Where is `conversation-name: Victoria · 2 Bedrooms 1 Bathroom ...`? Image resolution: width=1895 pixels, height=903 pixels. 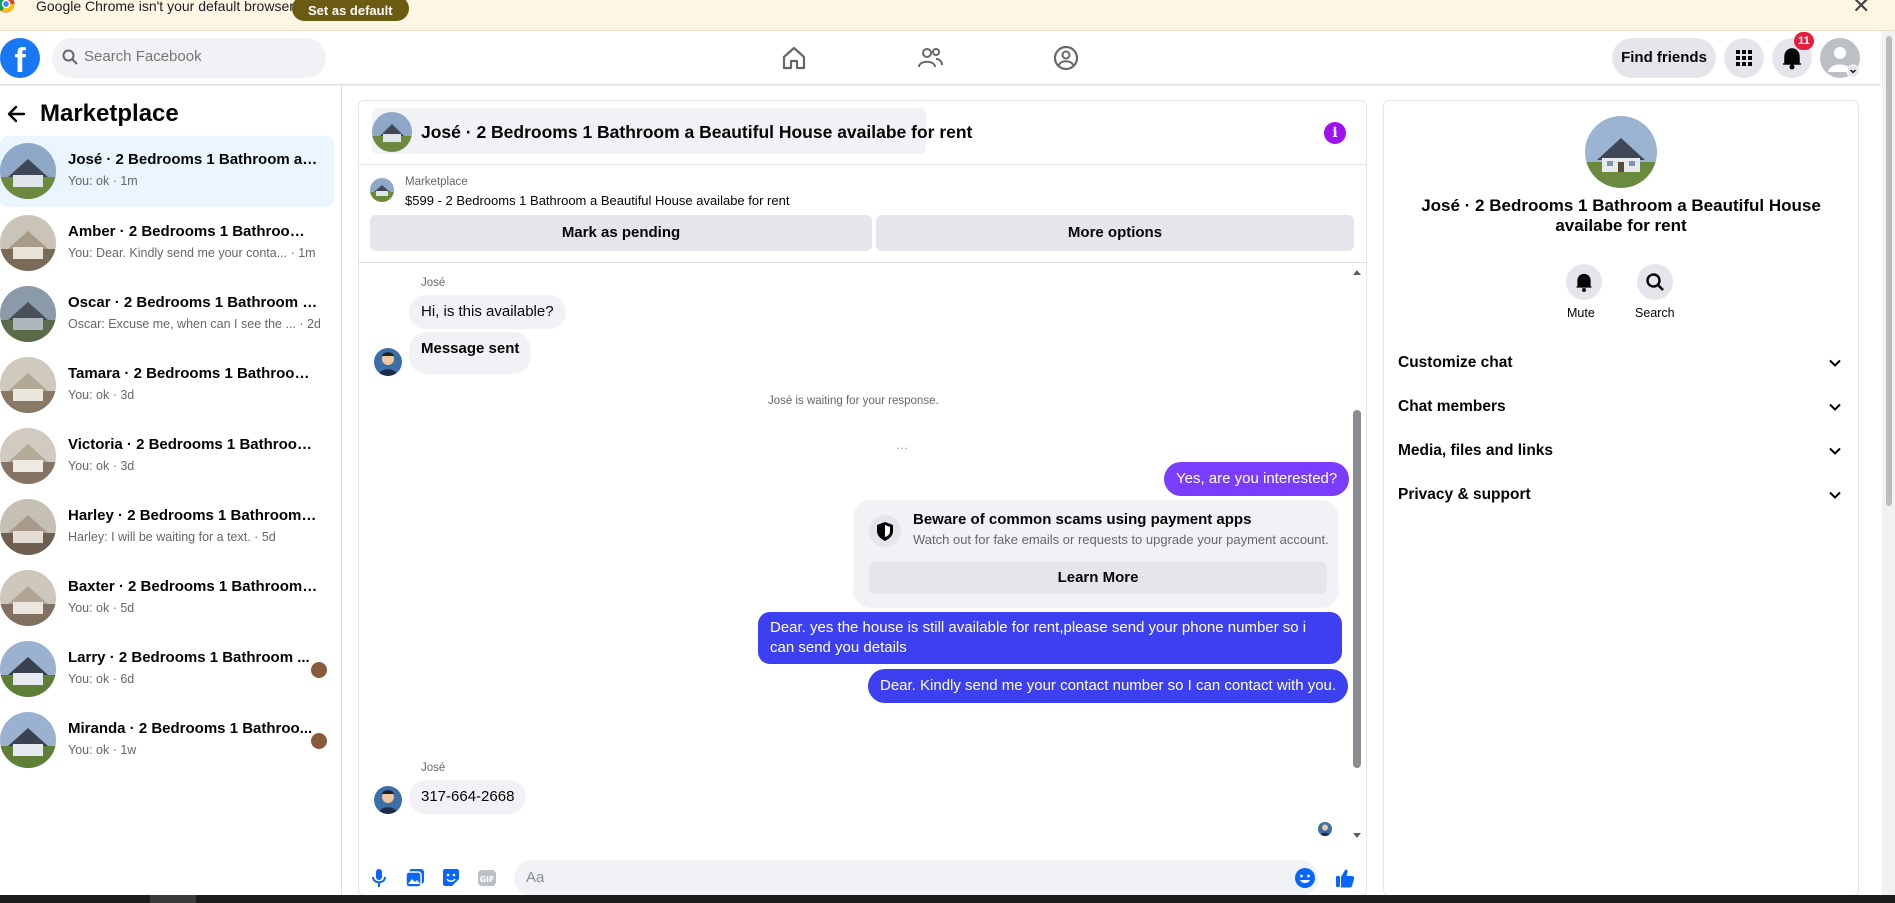
conversation-name: Victoria · 2 Bedrooms 1 Bathroom ... is located at coordinates (193, 444).